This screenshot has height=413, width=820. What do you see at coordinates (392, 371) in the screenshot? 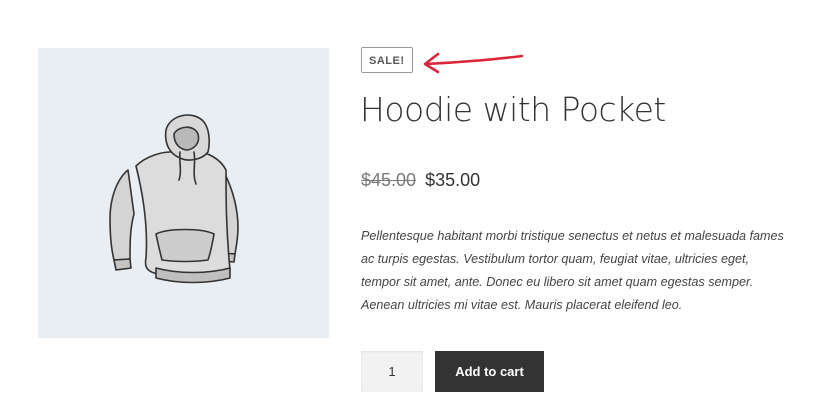
I see `quantity-input` at bounding box center [392, 371].